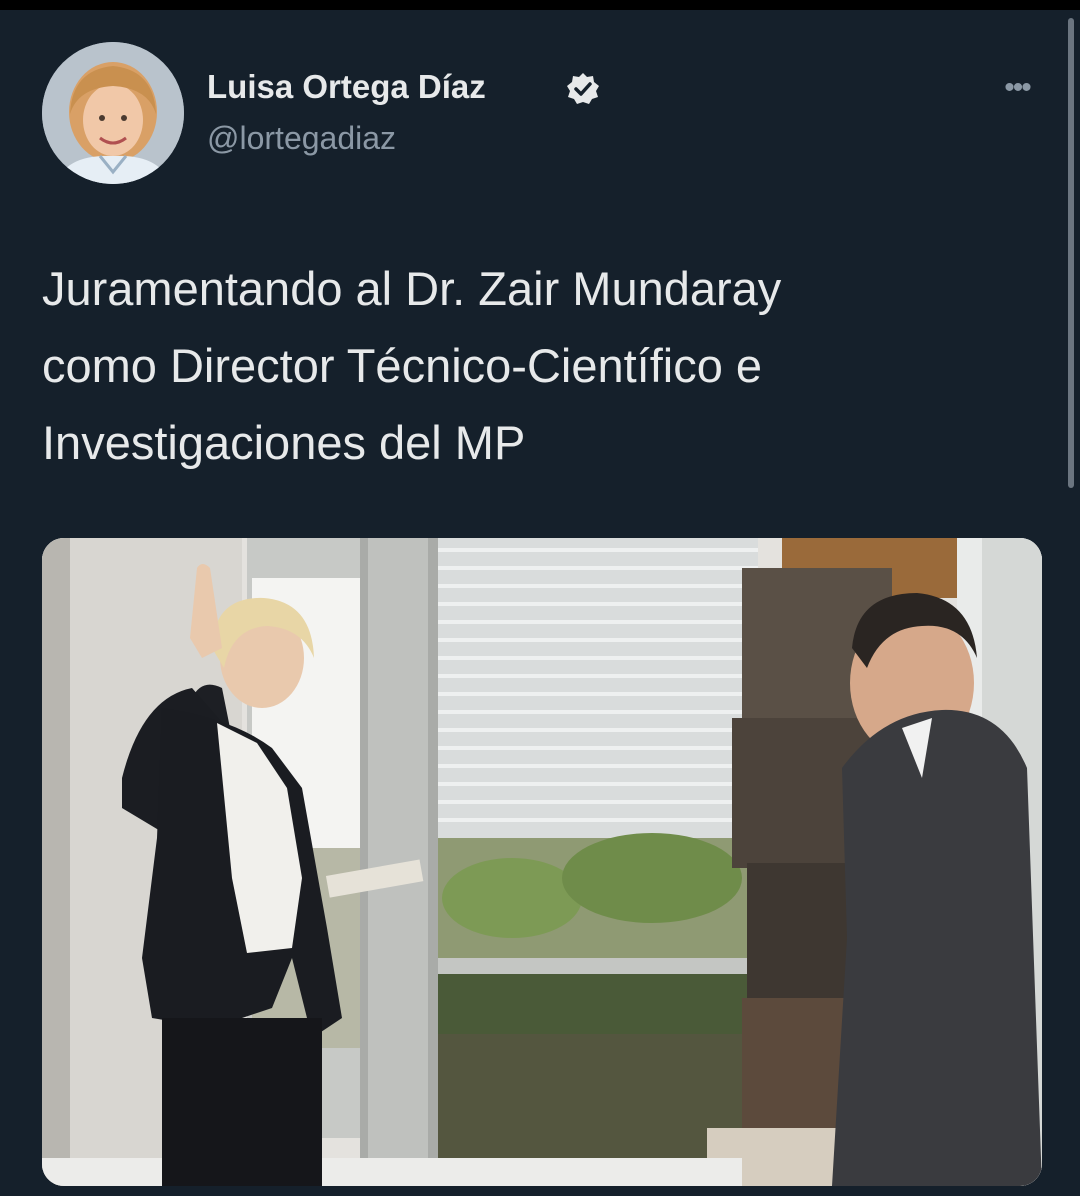 Image resolution: width=1080 pixels, height=1196 pixels. Describe the element at coordinates (583, 88) in the screenshot. I see `verified-badge-icon` at that location.